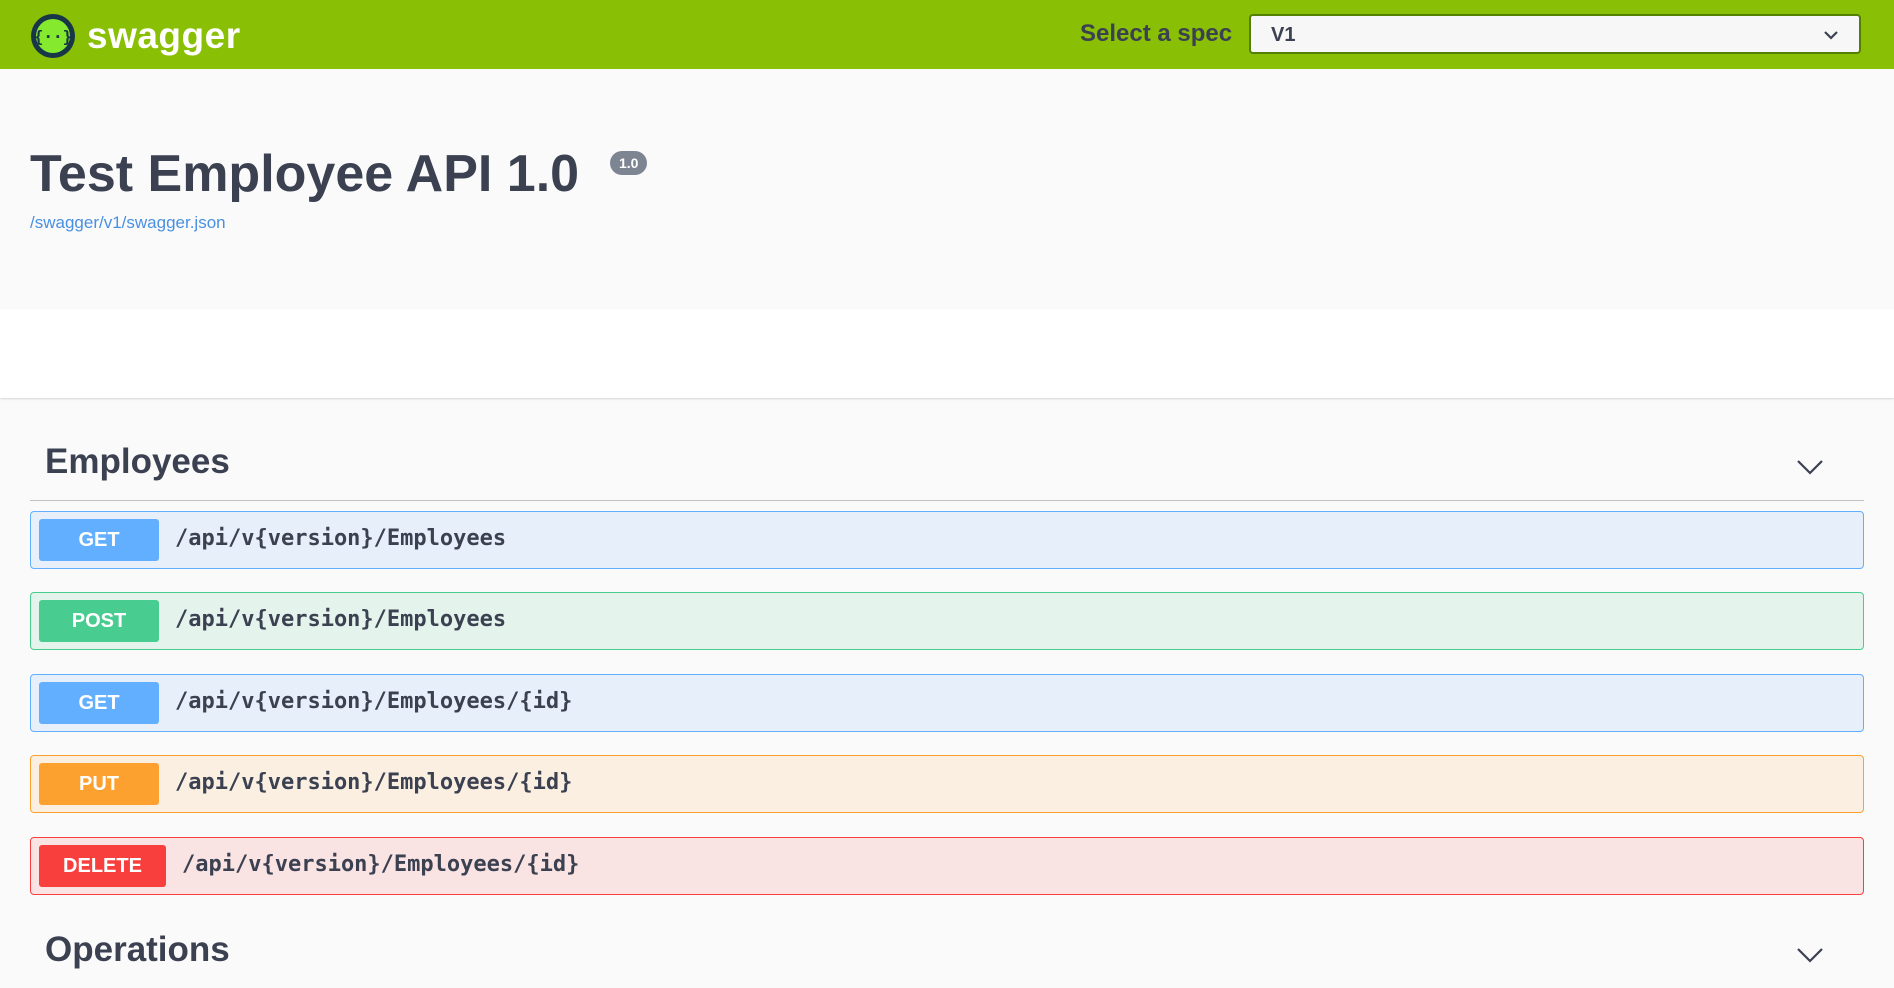  I want to click on swagger-logo: {··} swagger, so click(136, 36).